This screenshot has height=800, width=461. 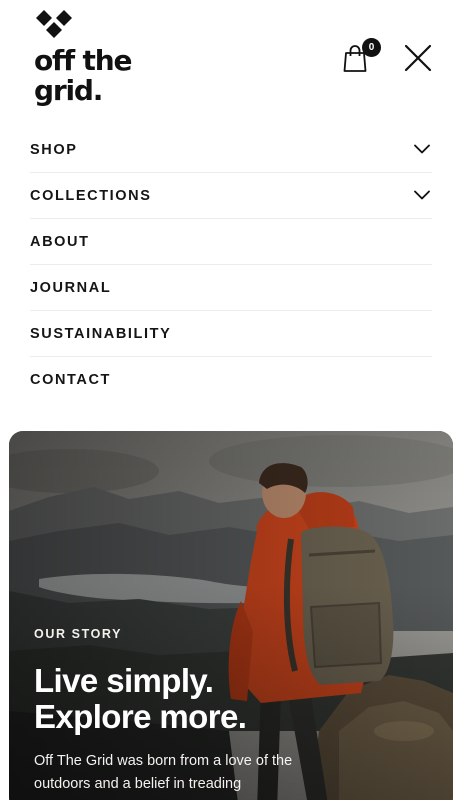 I want to click on menu-item-collections: COLLECTIONS, so click(x=231, y=196).